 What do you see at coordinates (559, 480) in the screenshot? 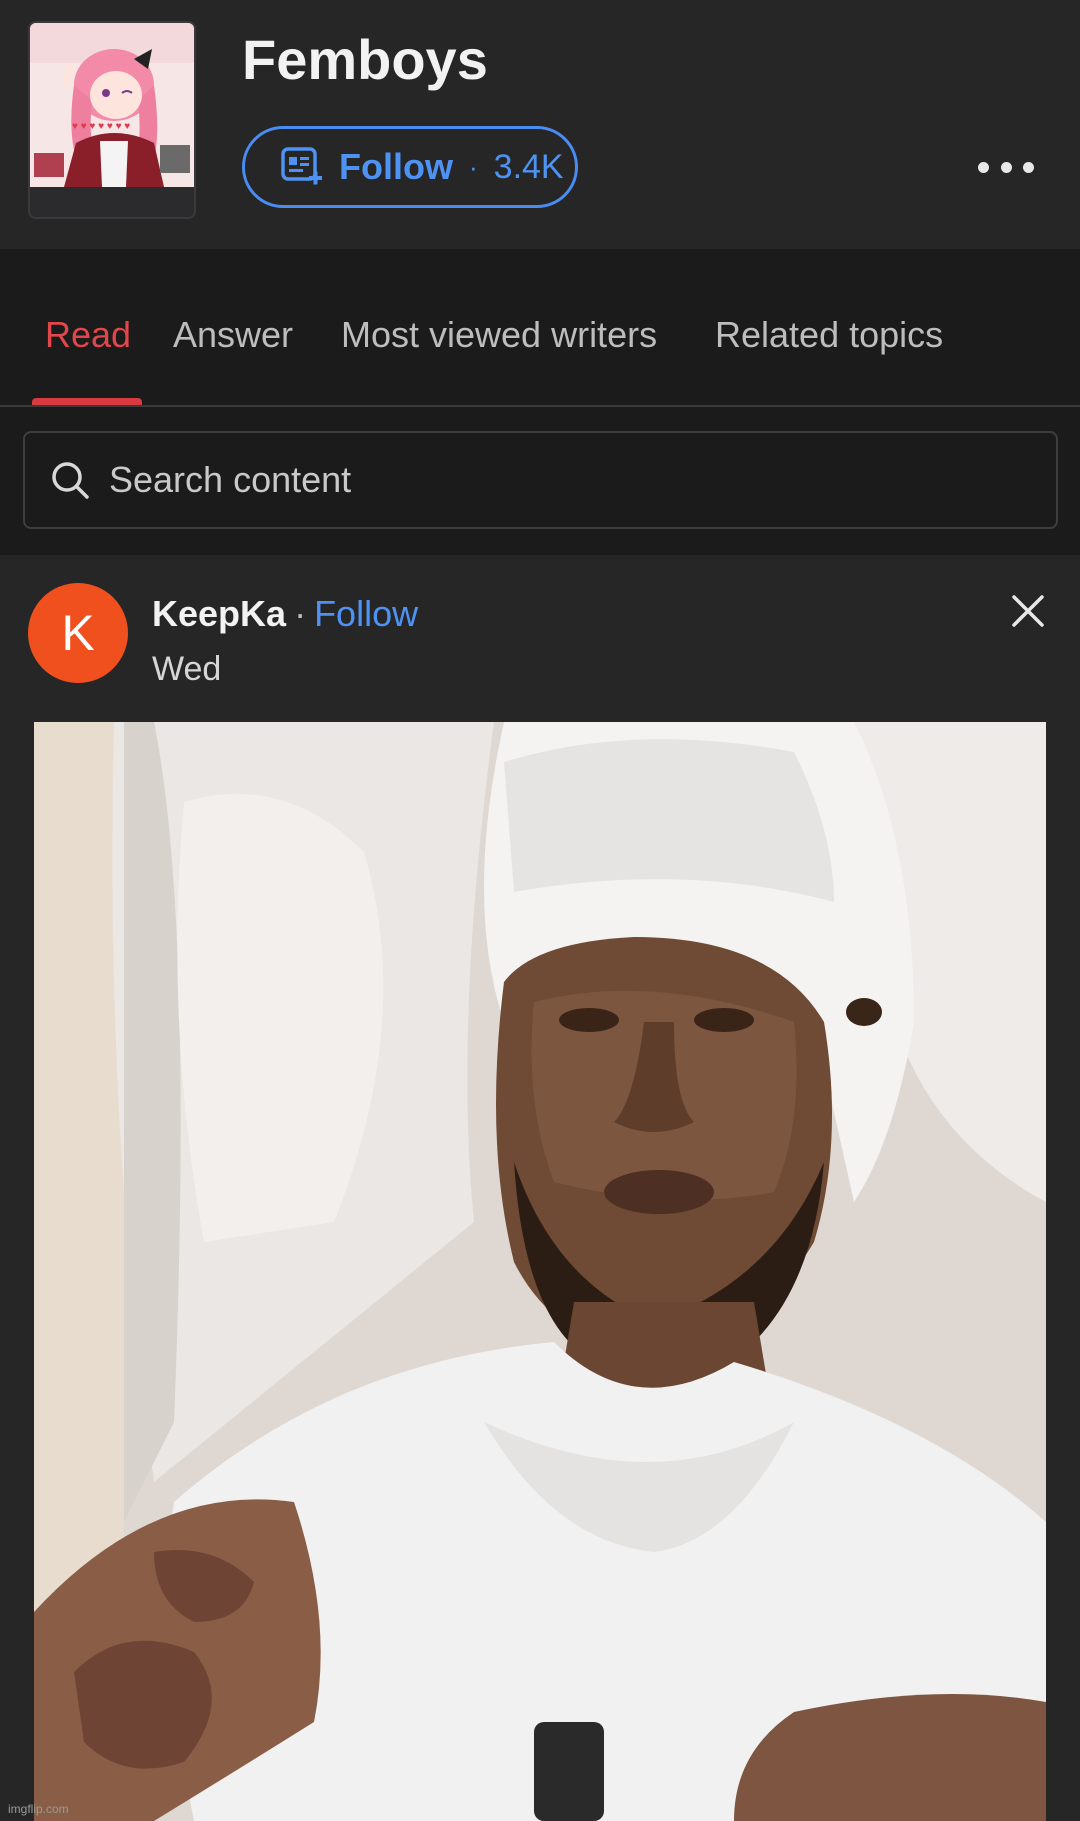
I see `search-input` at bounding box center [559, 480].